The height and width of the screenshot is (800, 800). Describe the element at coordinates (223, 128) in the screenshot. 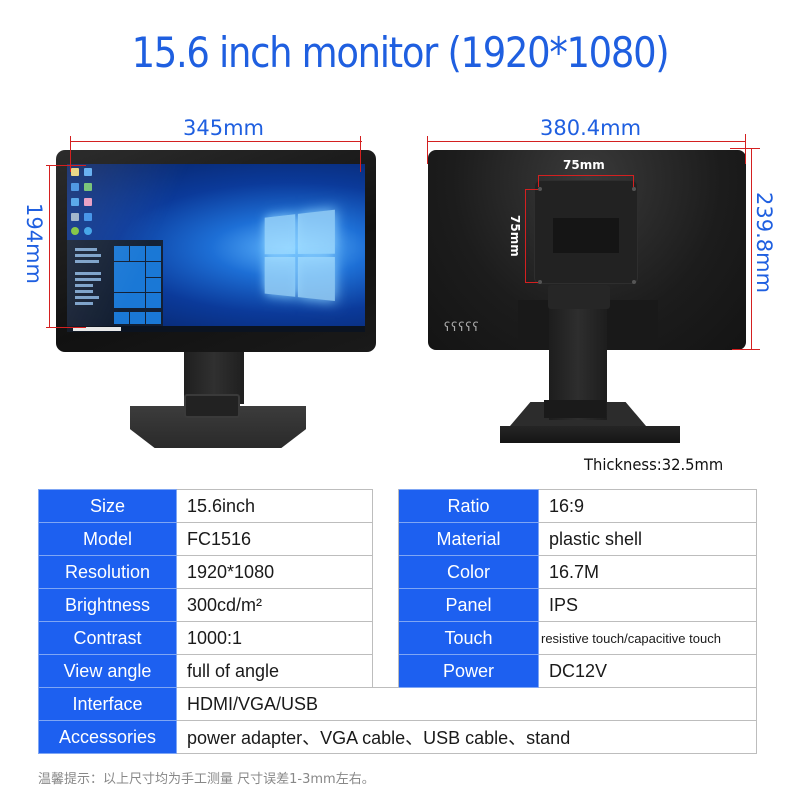

I see `front-width-label: 345mm` at that location.